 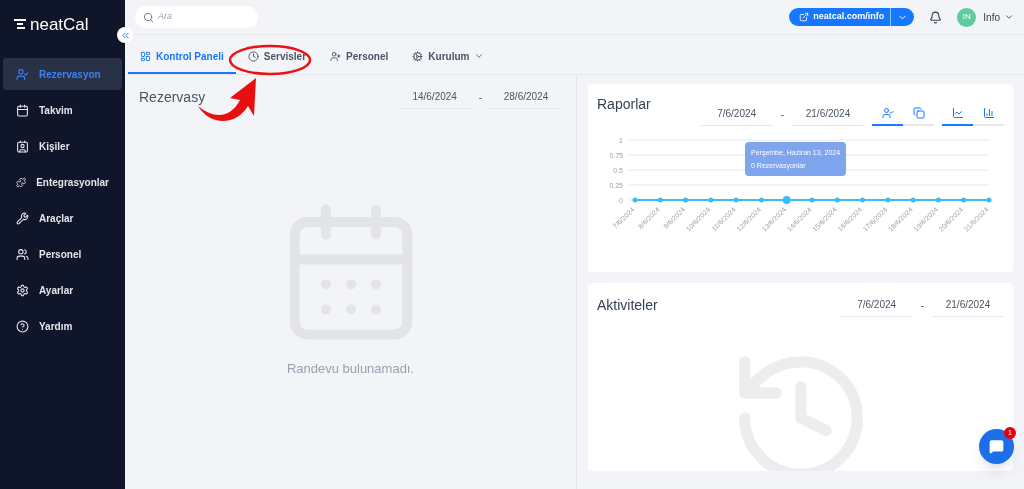 I want to click on sidebar-item: Takvim, so click(x=62, y=110).